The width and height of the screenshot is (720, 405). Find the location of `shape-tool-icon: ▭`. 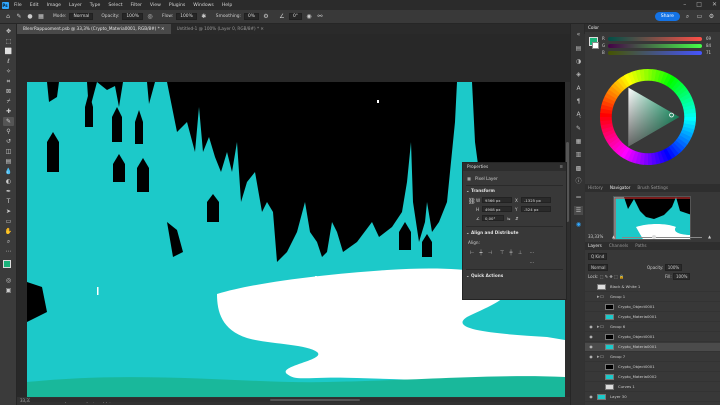

shape-tool-icon: ▭ is located at coordinates (8, 221).